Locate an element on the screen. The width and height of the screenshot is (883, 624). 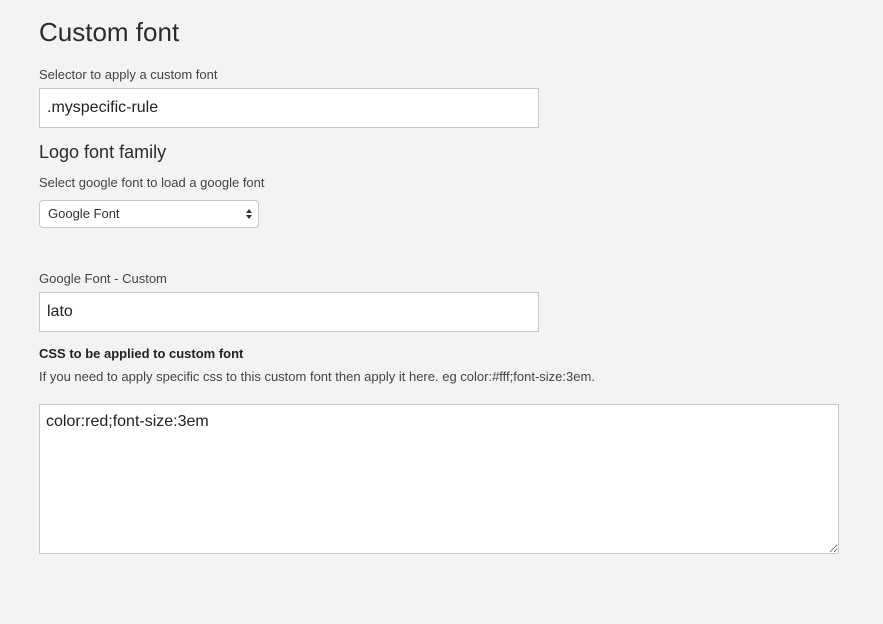
css-label: CSS to be applied to custom font is located at coordinates (141, 353).